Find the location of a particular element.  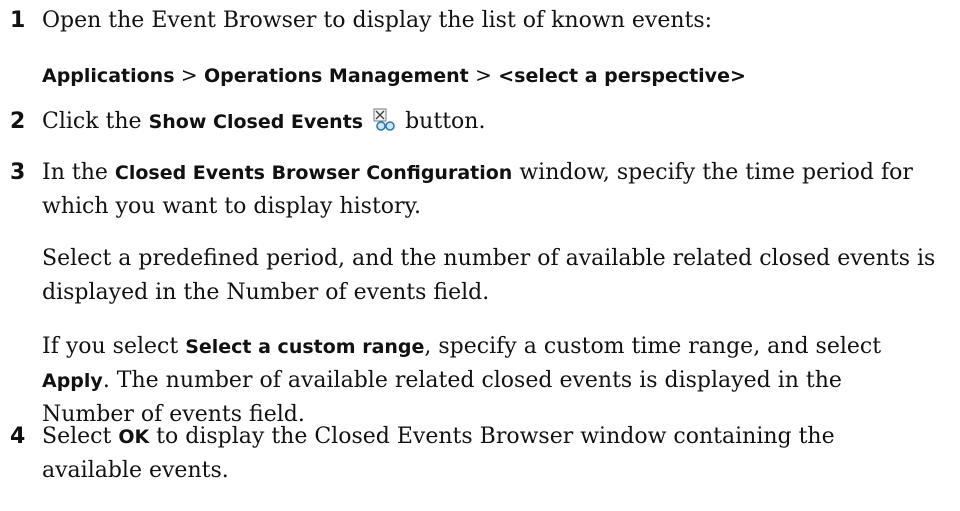

step-3-para3-pre: If you select is located at coordinates (114, 346).